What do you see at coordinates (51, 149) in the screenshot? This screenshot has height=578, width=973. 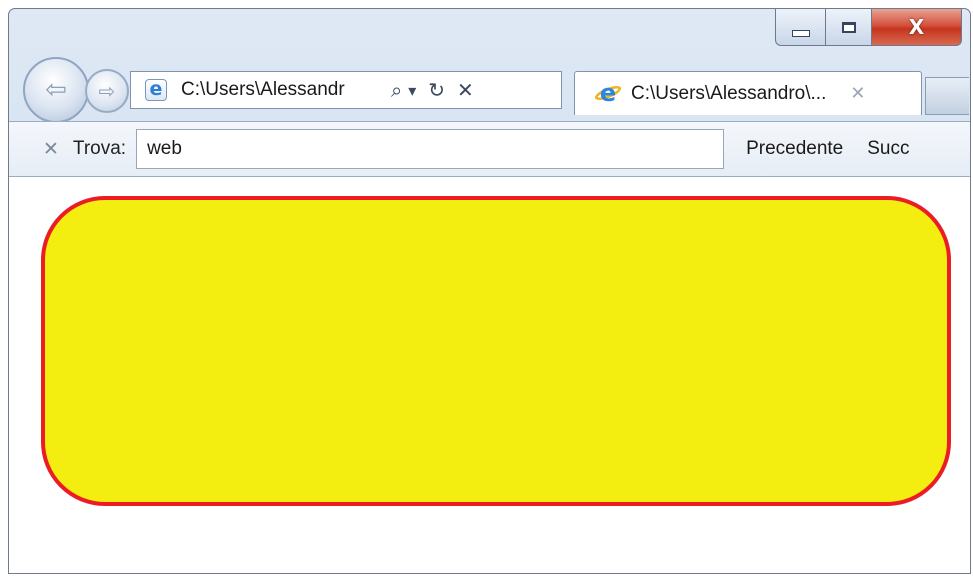 I see `find-close-icon: ✕` at bounding box center [51, 149].